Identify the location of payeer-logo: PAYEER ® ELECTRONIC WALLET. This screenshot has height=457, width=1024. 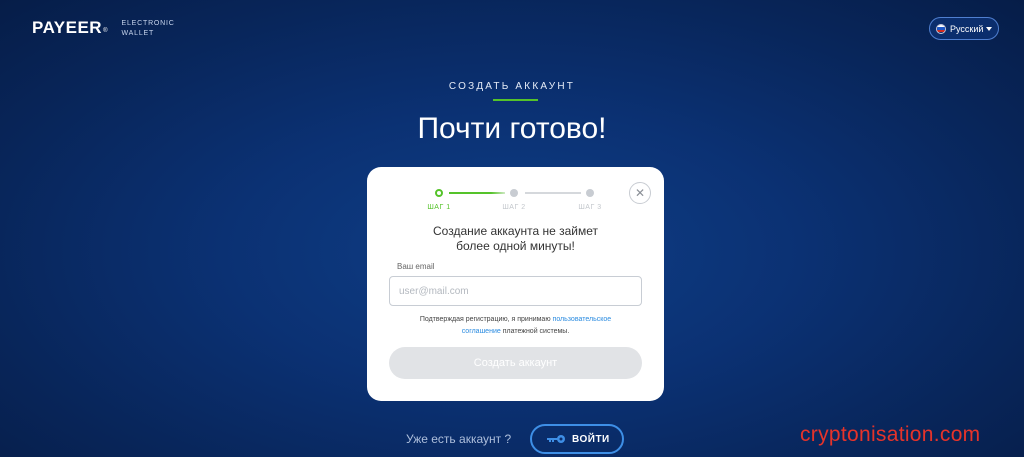
(103, 28).